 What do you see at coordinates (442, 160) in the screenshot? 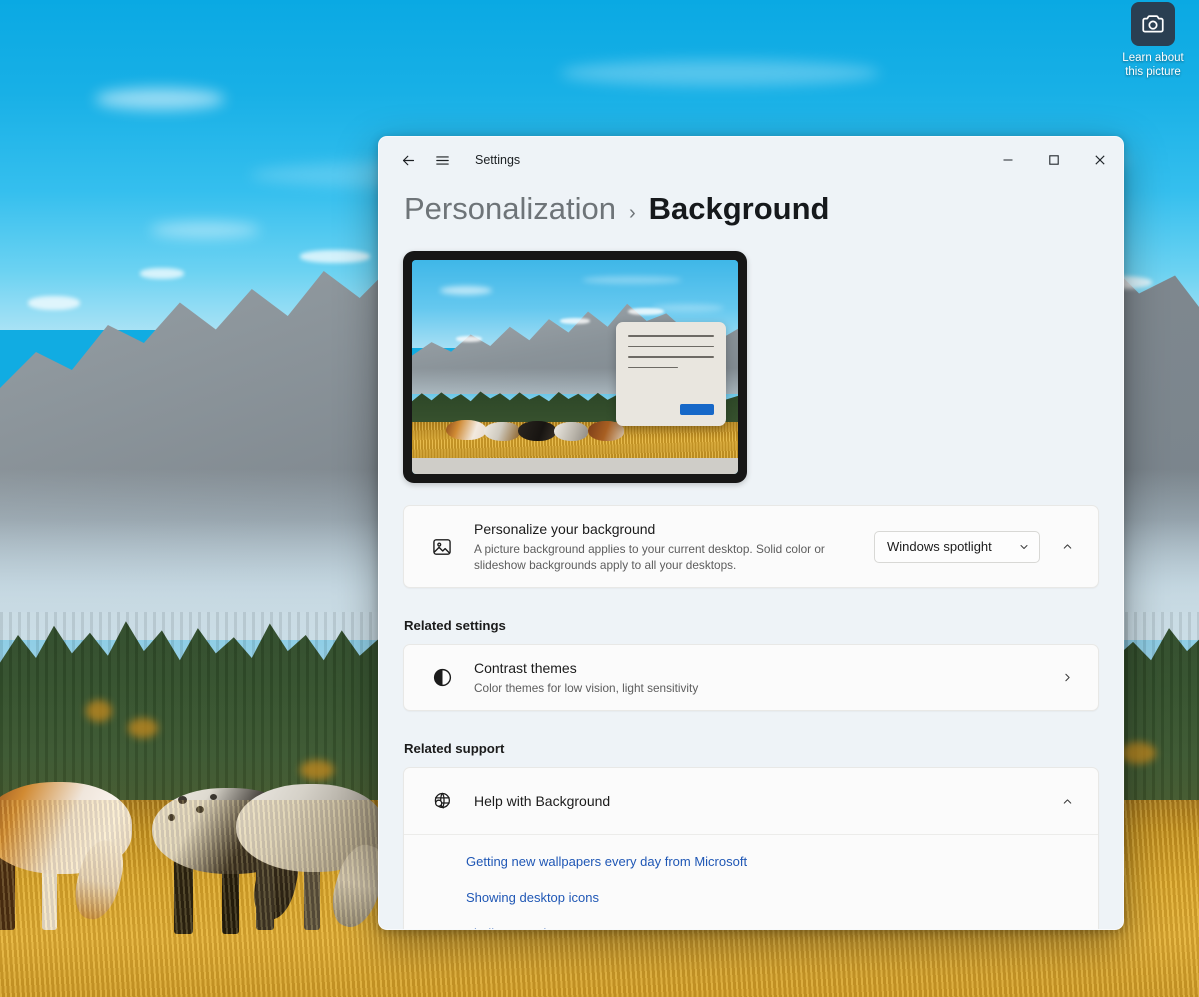
I see `hamburger-menu-icon` at bounding box center [442, 160].